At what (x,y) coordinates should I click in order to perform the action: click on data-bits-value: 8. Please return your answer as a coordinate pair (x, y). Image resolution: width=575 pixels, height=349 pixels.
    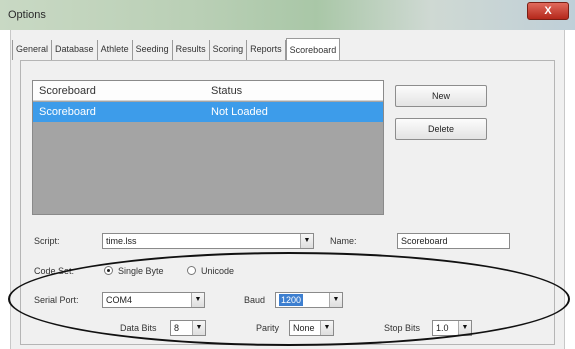
    Looking at the image, I should click on (177, 328).